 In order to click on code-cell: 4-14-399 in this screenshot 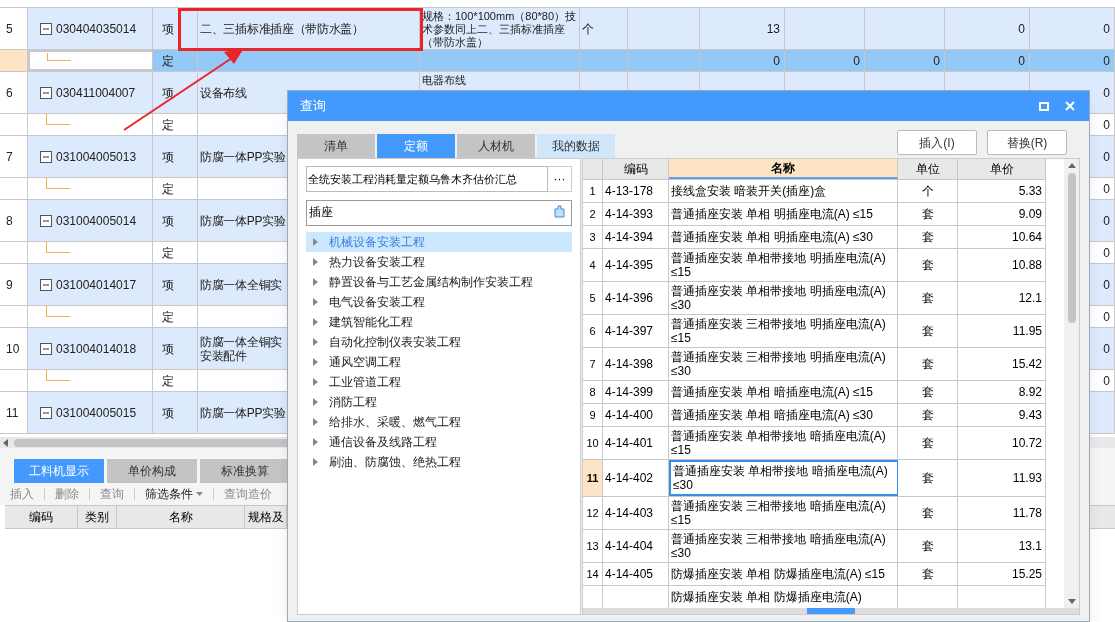, I will do `click(636, 392)`.